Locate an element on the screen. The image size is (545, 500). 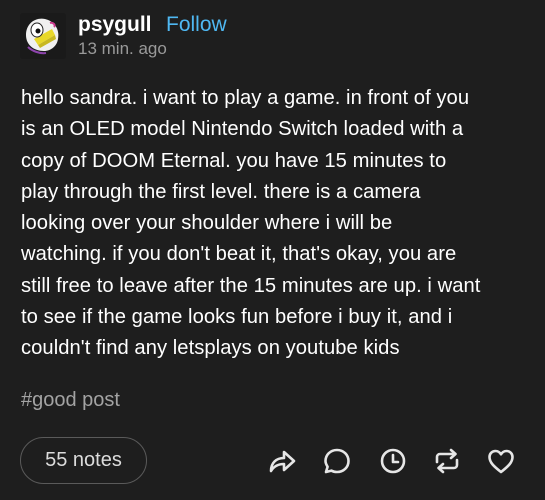
avatar-image is located at coordinates (43, 36).